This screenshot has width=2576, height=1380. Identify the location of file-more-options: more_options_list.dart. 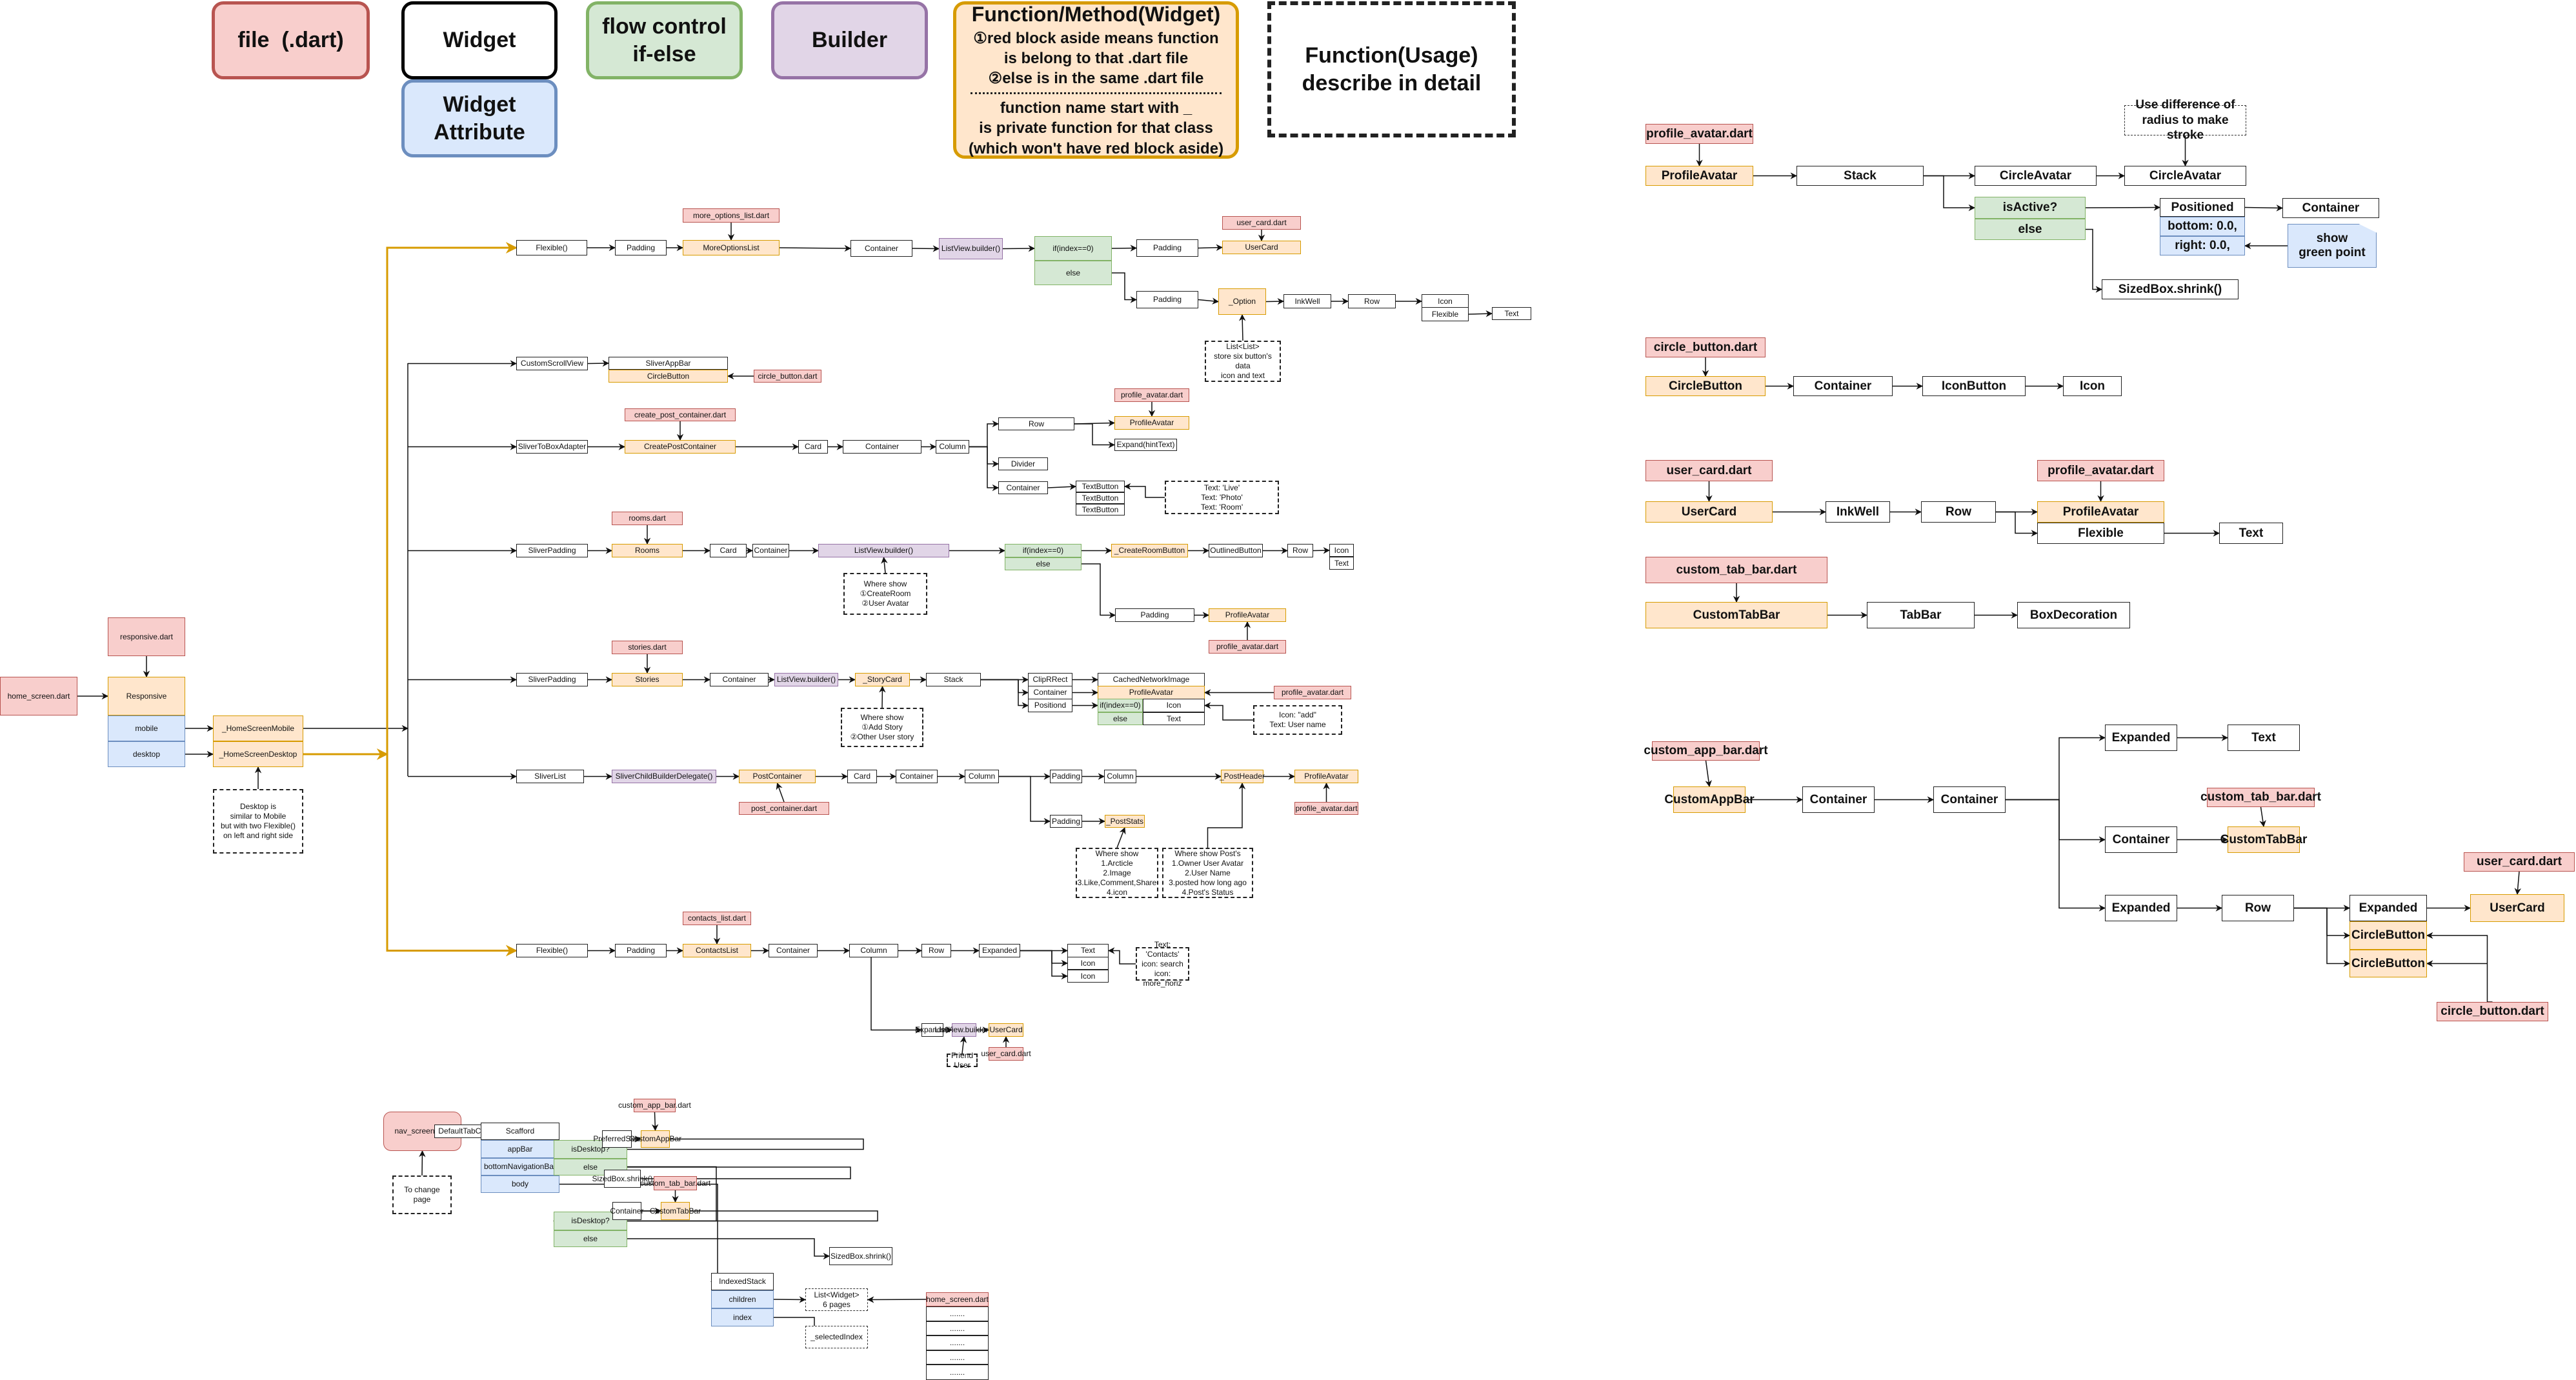
(731, 216).